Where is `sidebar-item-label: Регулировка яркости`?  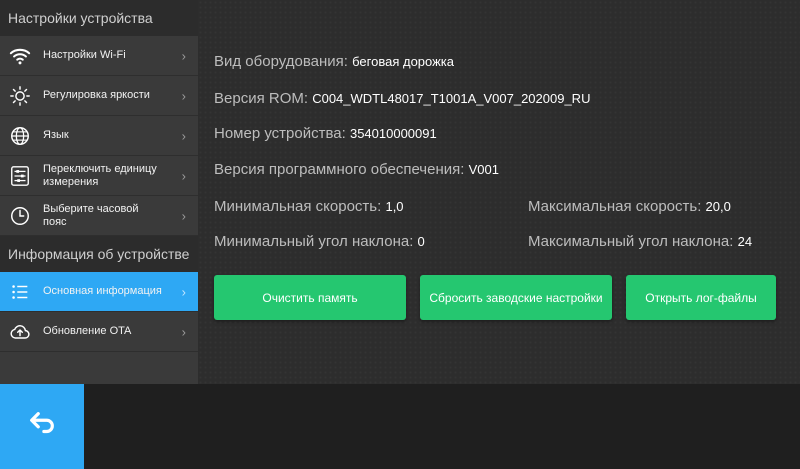 sidebar-item-label: Регулировка яркости is located at coordinates (96, 95).